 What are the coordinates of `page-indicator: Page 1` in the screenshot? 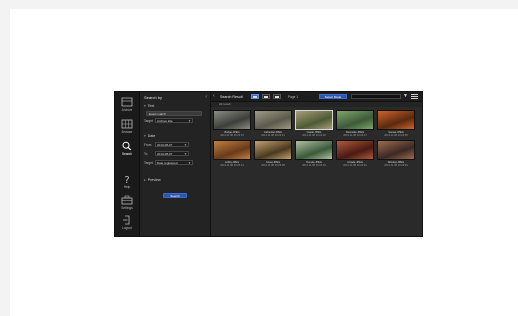 It's located at (293, 97).